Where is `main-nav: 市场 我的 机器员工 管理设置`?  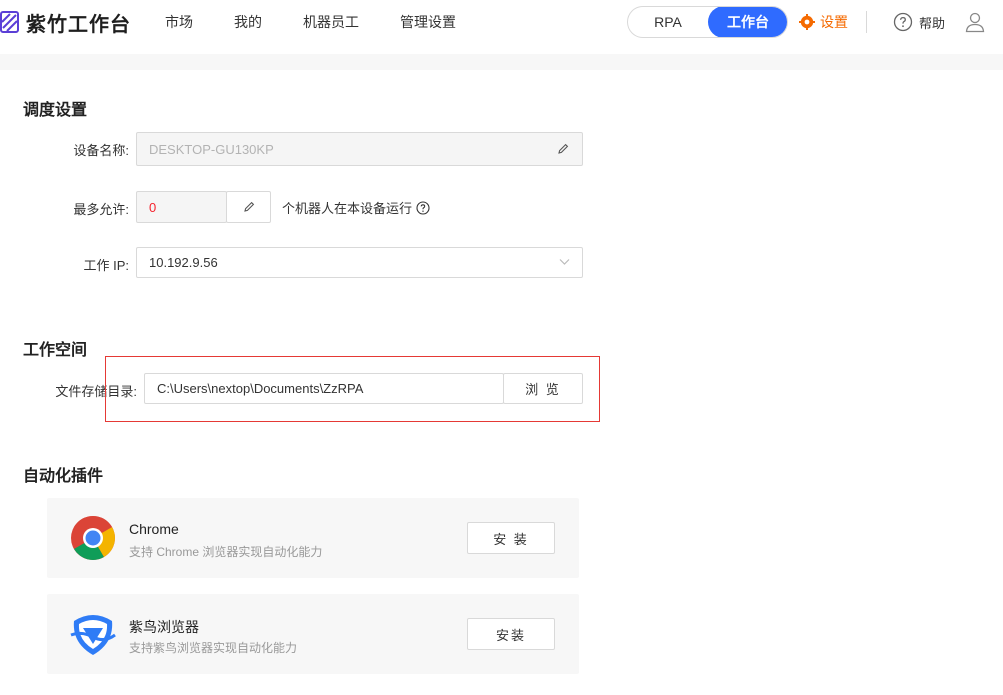
main-nav: 市场 我的 机器员工 管理设置 is located at coordinates (310, 22).